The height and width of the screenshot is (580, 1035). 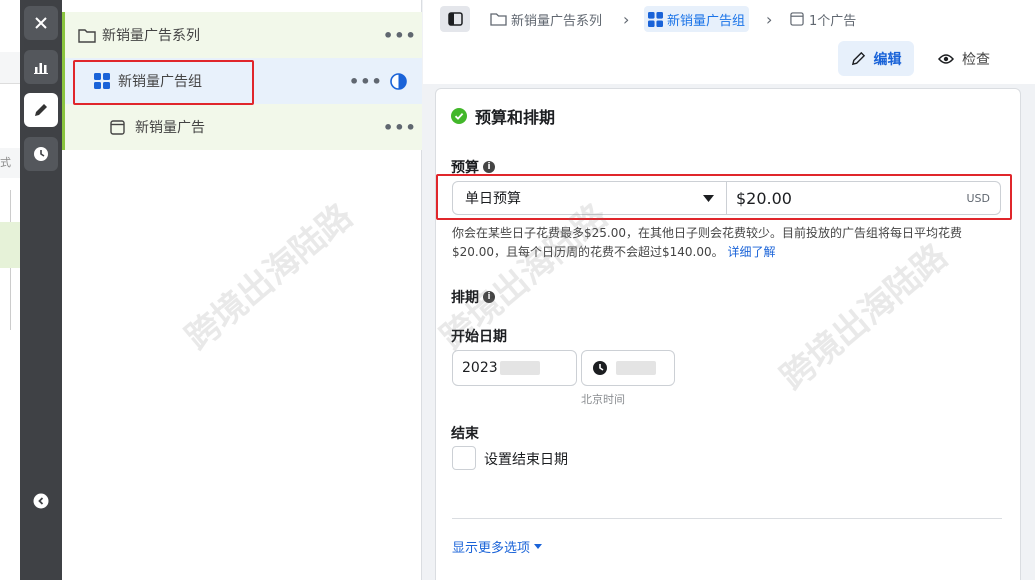 What do you see at coordinates (515, 117) in the screenshot?
I see `section-title: 预算和排期` at bounding box center [515, 117].